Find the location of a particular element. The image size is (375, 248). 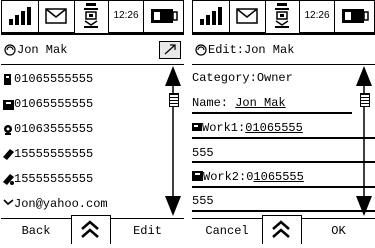

page-title: Edit:Jon Mak is located at coordinates (251, 50).